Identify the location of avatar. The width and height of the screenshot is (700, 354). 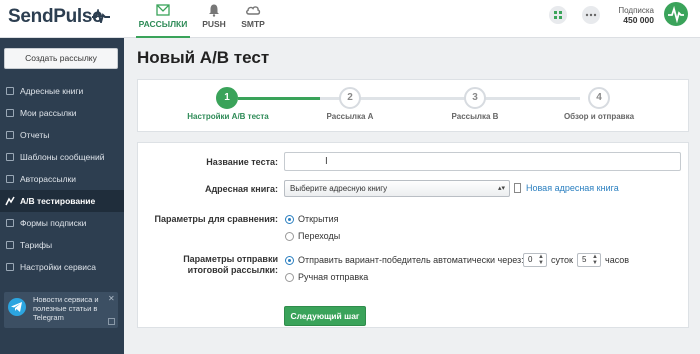
(676, 14).